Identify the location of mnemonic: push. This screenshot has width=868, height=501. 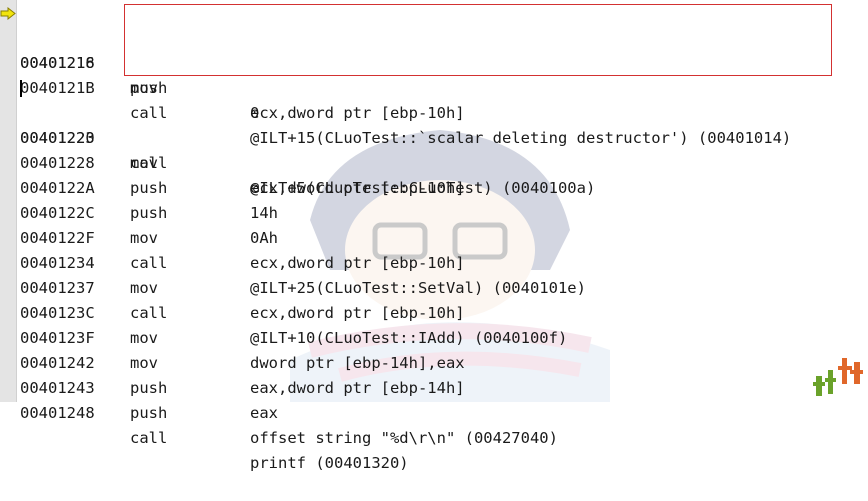
(149, 413).